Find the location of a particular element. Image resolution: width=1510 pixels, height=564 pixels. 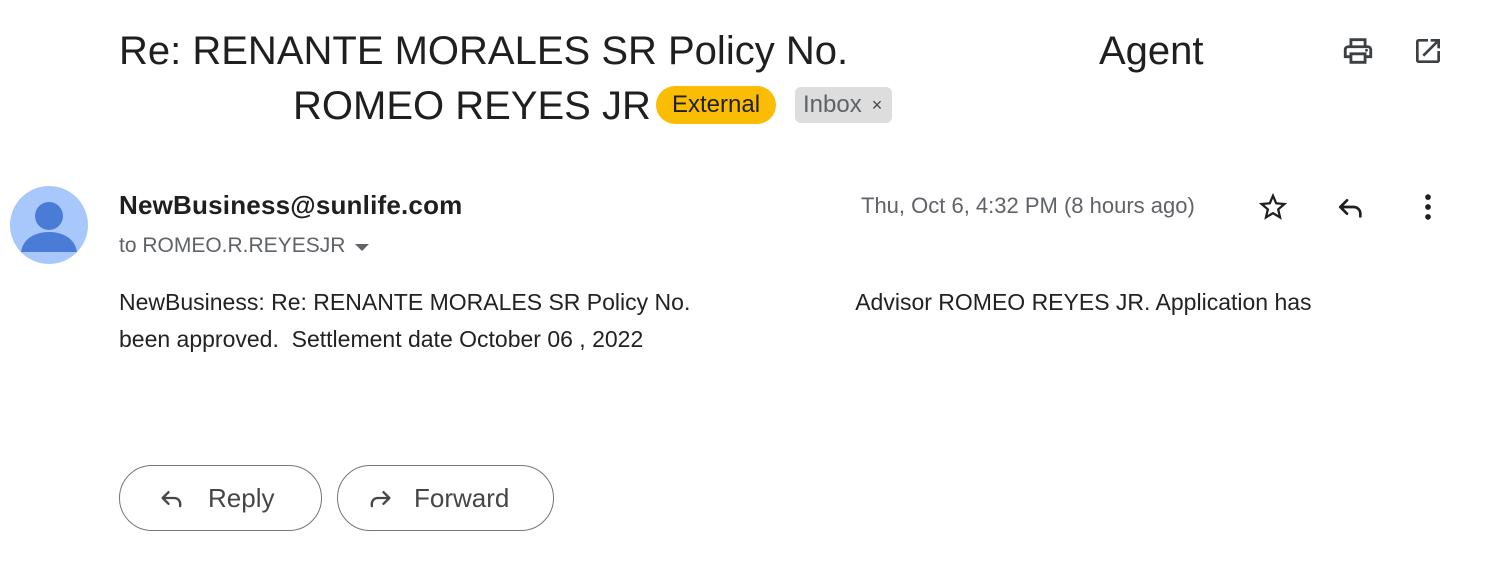

forward-button: Forward is located at coordinates (445, 498).